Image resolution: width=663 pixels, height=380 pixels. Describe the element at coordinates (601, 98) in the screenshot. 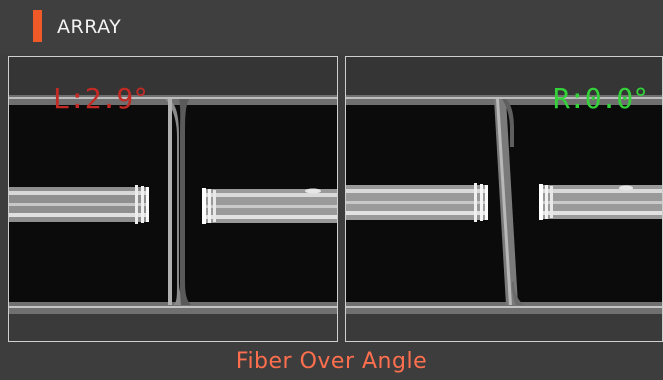

I see `right-angle-label: R:0.0°` at that location.